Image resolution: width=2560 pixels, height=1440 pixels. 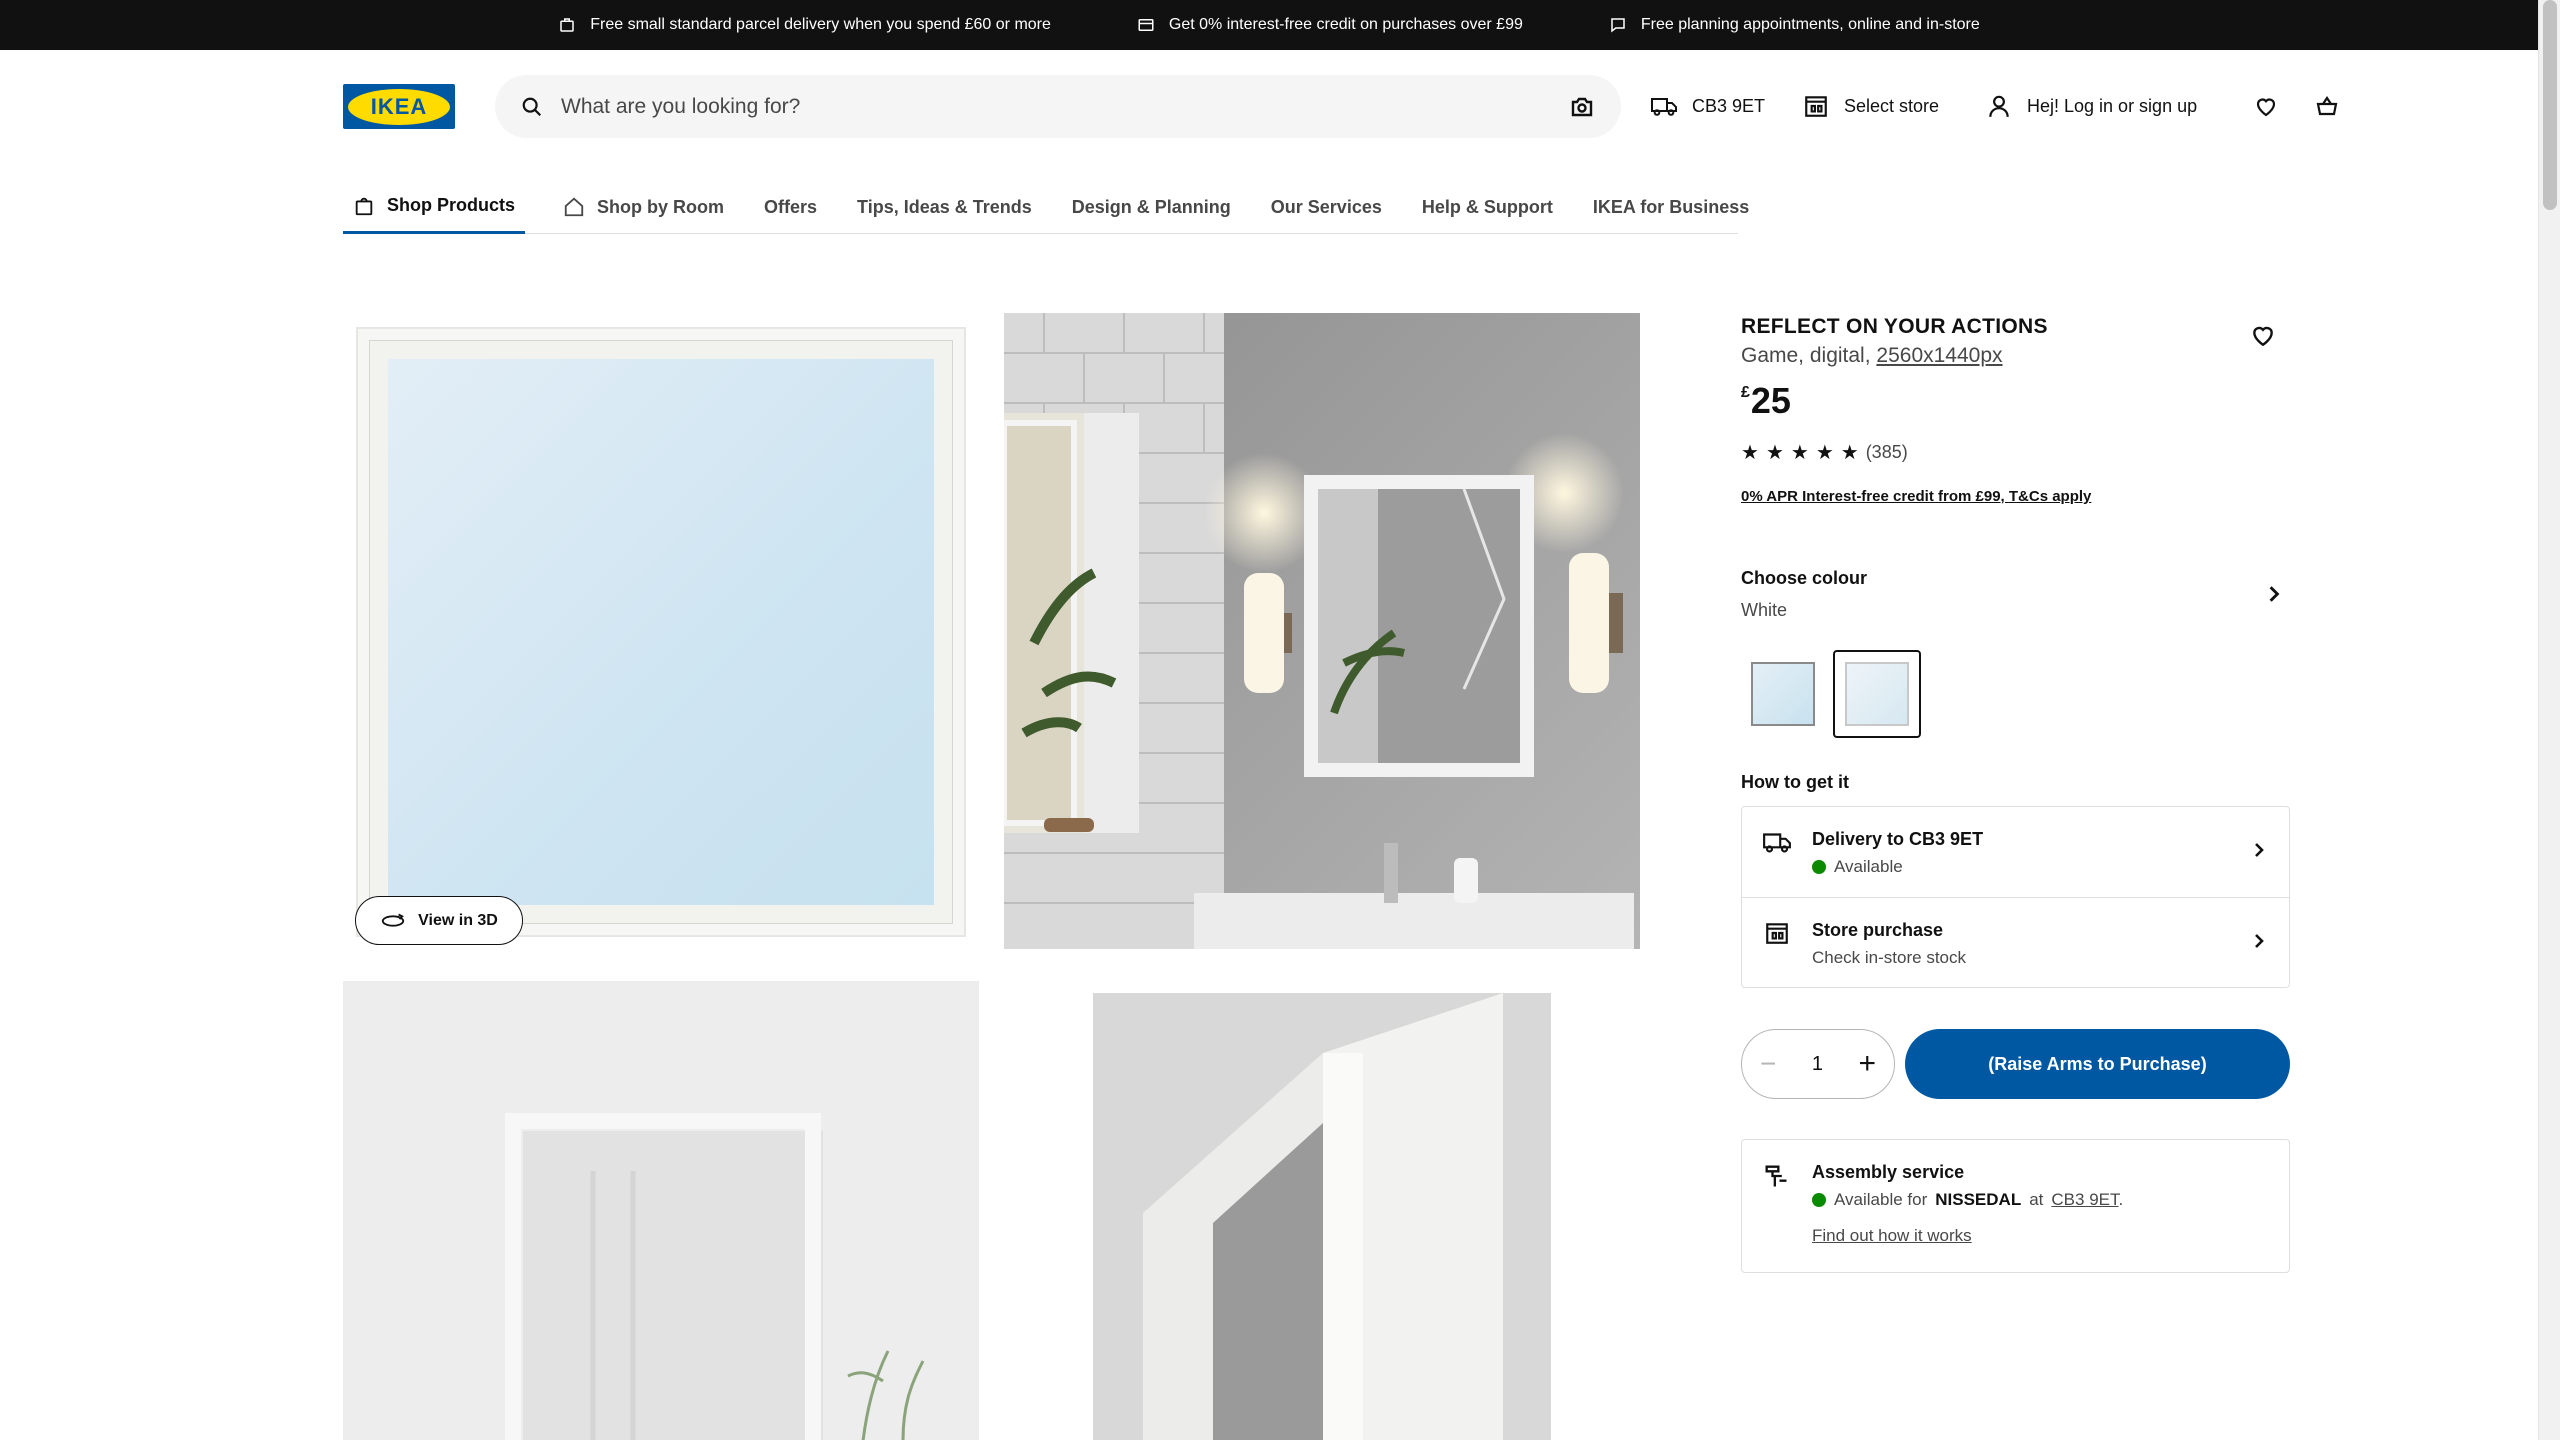 I want to click on ikea-logo: IKEA, so click(x=399, y=106).